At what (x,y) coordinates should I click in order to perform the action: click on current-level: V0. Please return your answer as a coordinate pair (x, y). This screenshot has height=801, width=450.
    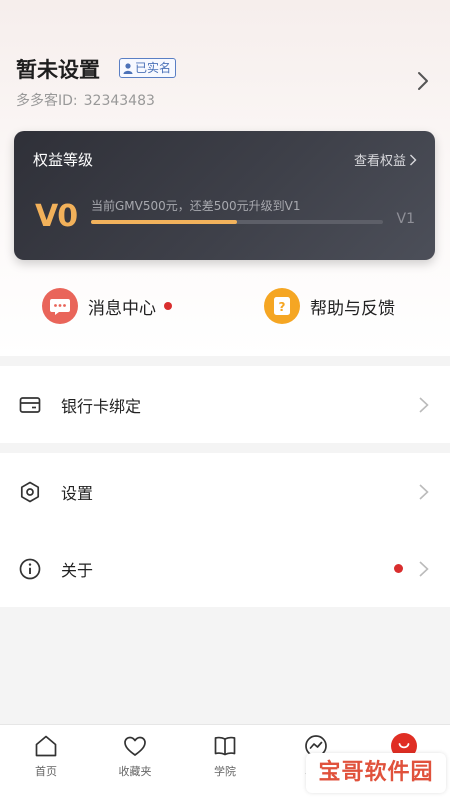
    Looking at the image, I should click on (56, 216).